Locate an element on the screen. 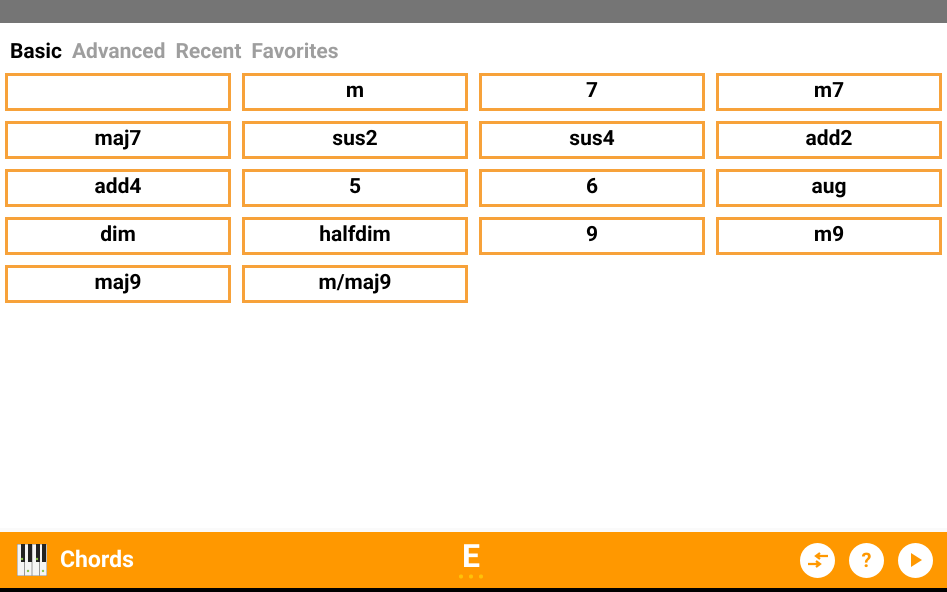 The image size is (947, 592). chord-button: 6 is located at coordinates (592, 188).